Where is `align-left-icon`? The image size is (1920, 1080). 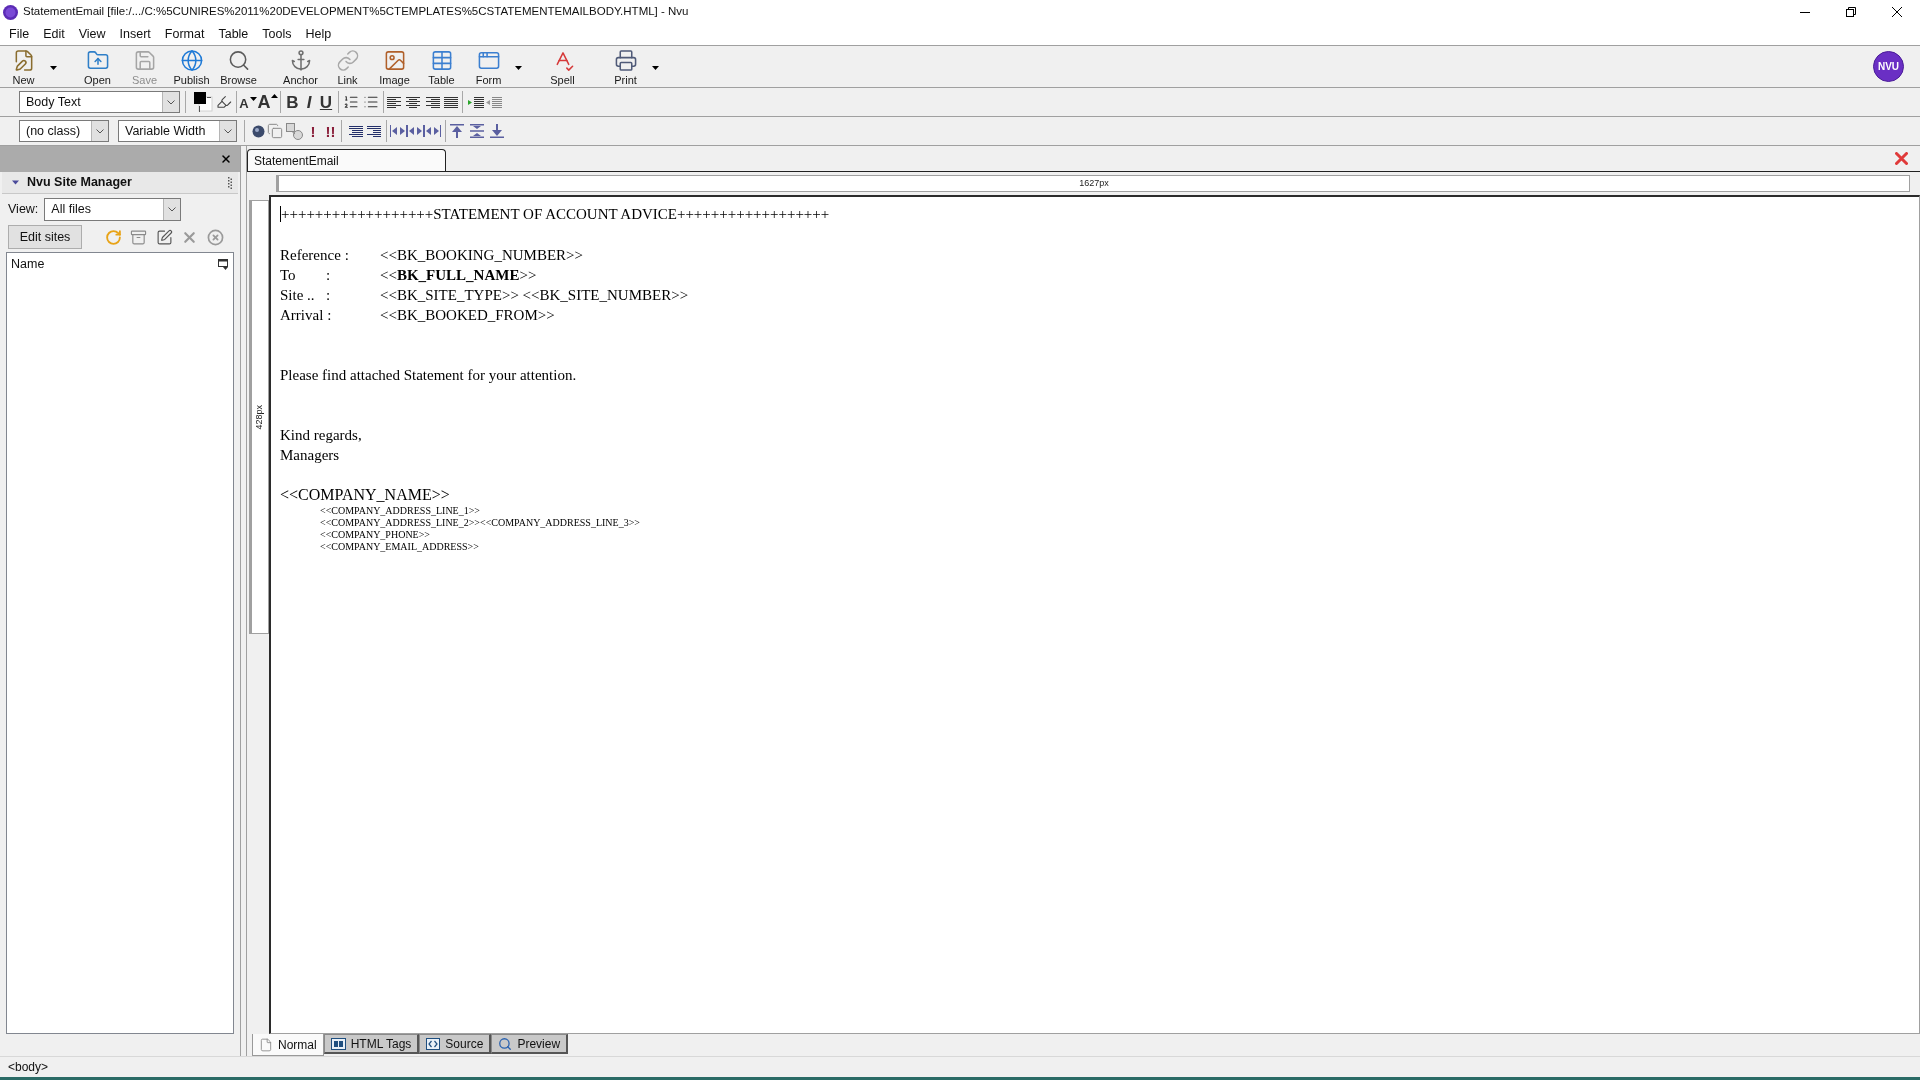
align-left-icon is located at coordinates (394, 102).